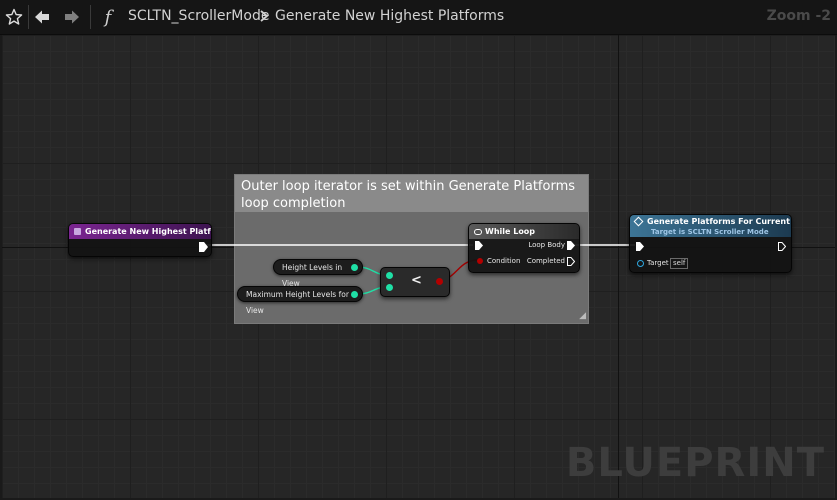  I want to click on compare-operator: <, so click(416, 280).